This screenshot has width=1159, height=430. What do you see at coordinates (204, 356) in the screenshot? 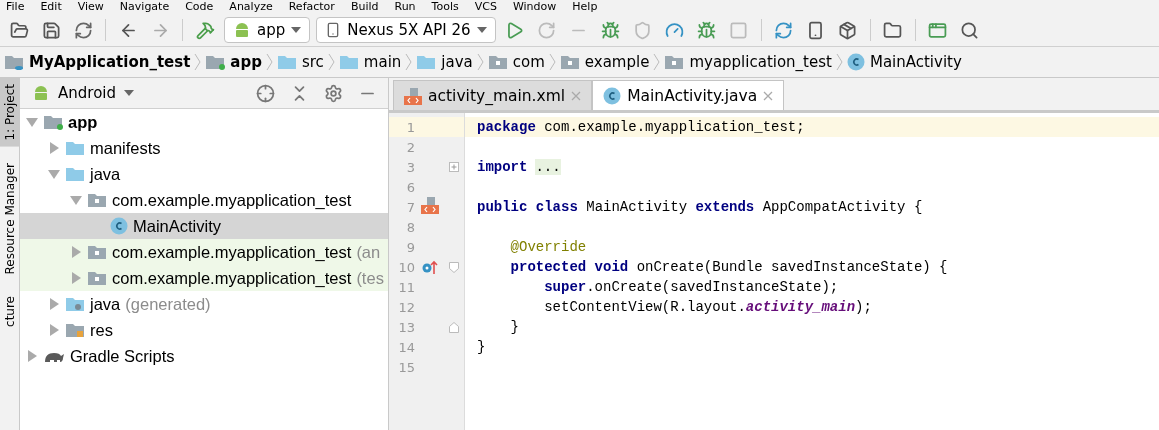
I see `tree-item: Gradle Scripts` at bounding box center [204, 356].